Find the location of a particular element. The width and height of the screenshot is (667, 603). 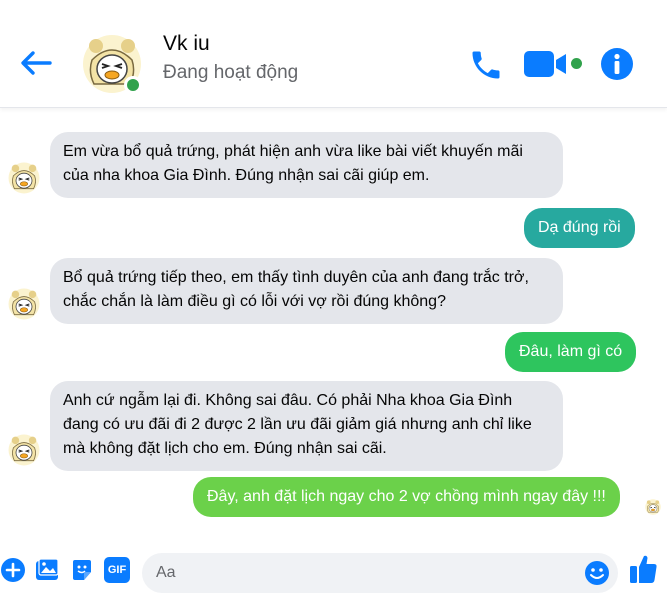

message-input-box is located at coordinates (380, 573).